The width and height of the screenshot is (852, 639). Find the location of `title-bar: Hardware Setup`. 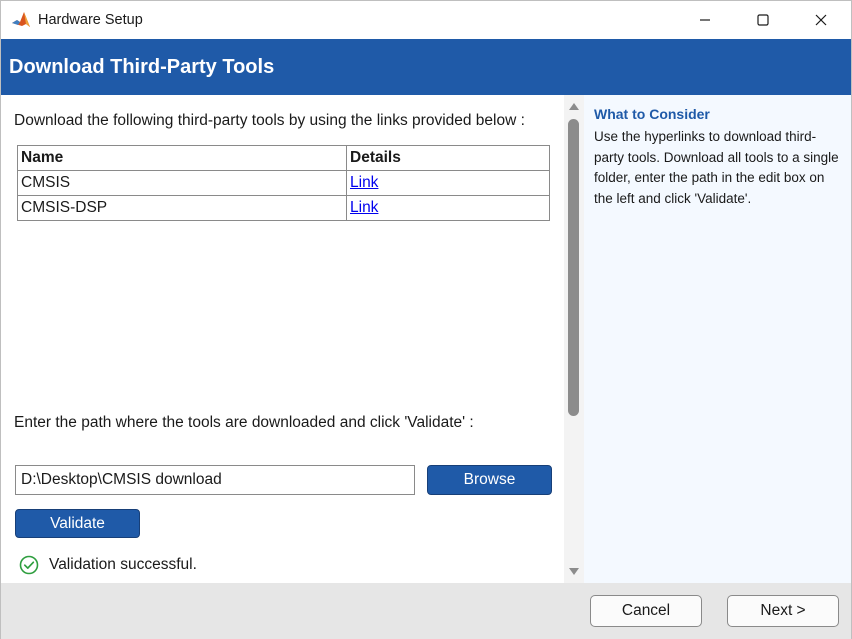

title-bar: Hardware Setup is located at coordinates (426, 20).